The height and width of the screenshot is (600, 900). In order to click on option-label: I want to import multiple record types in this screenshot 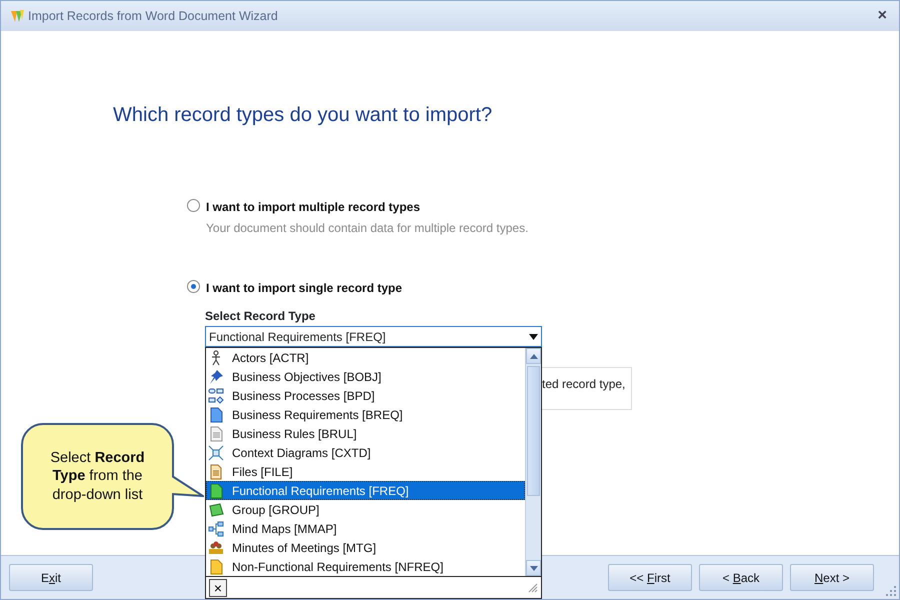, I will do `click(367, 207)`.